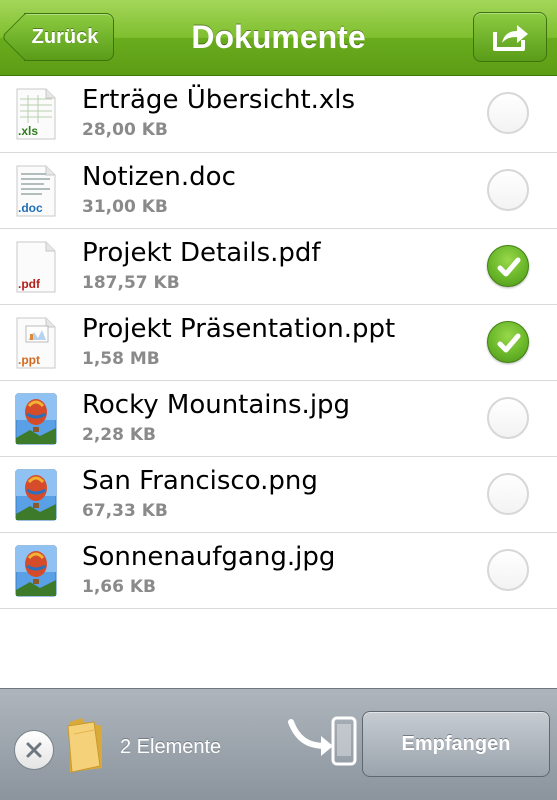  I want to click on back-button: Zurück, so click(69, 37).